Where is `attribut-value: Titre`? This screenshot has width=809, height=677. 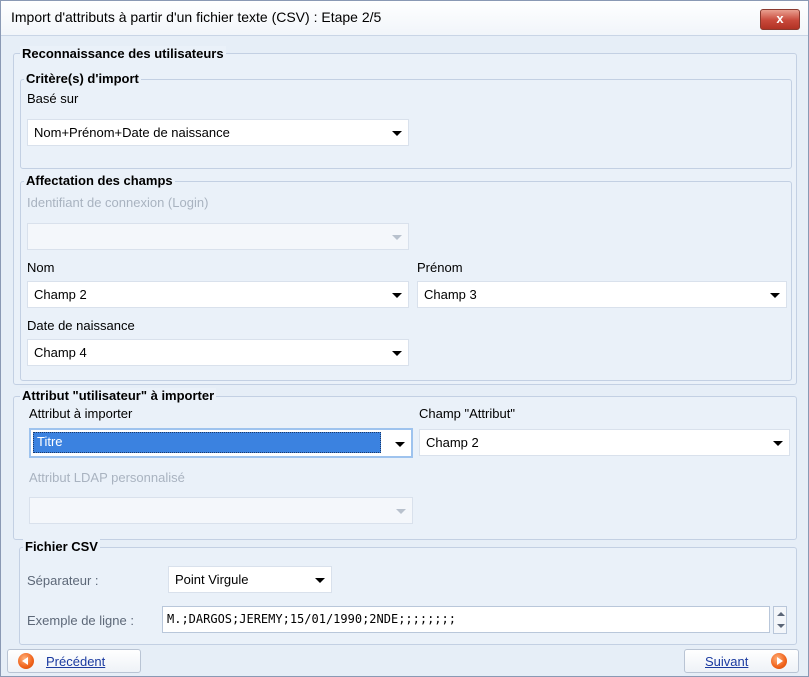
attribut-value: Titre is located at coordinates (50, 441).